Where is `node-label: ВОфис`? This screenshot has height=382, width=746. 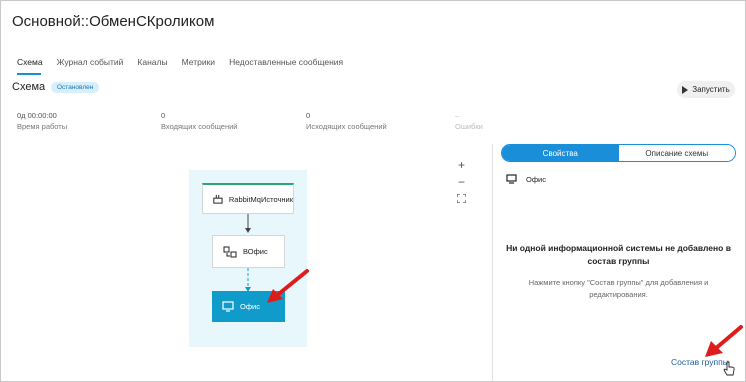 node-label: ВОфис is located at coordinates (255, 251).